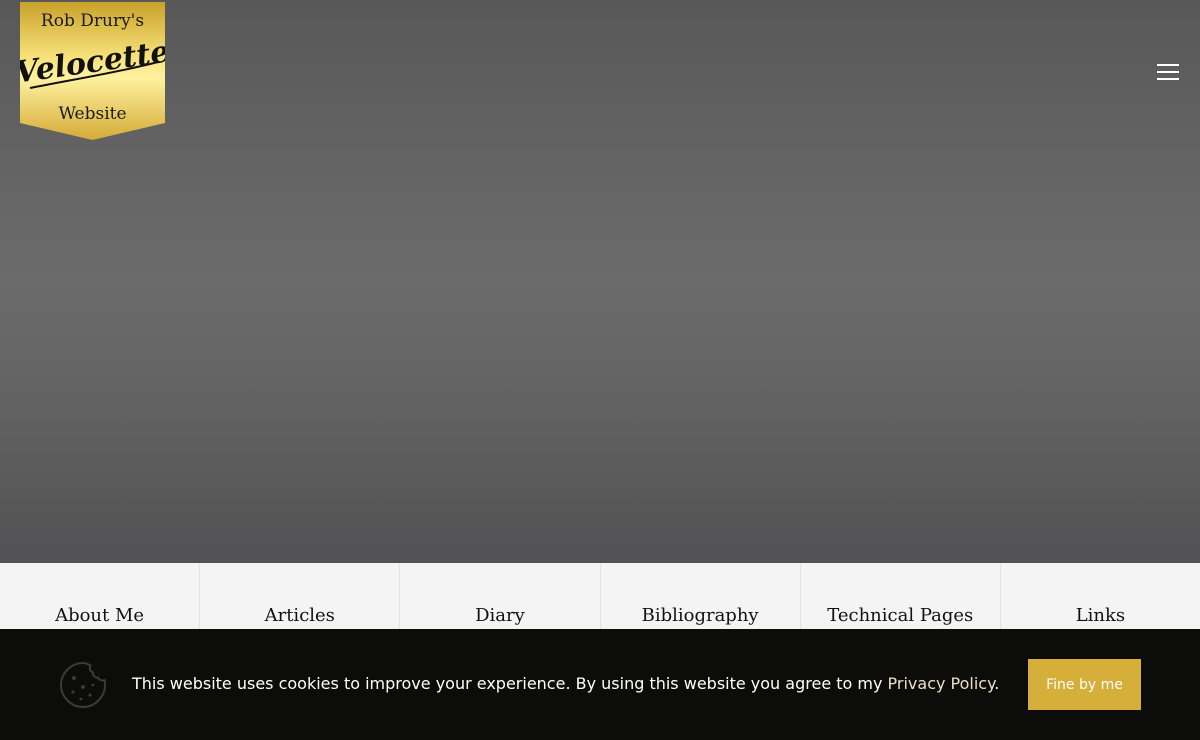 This screenshot has width=1200, height=740. What do you see at coordinates (92, 21) in the screenshot?
I see `logo-line-1: Rob Drury's` at bounding box center [92, 21].